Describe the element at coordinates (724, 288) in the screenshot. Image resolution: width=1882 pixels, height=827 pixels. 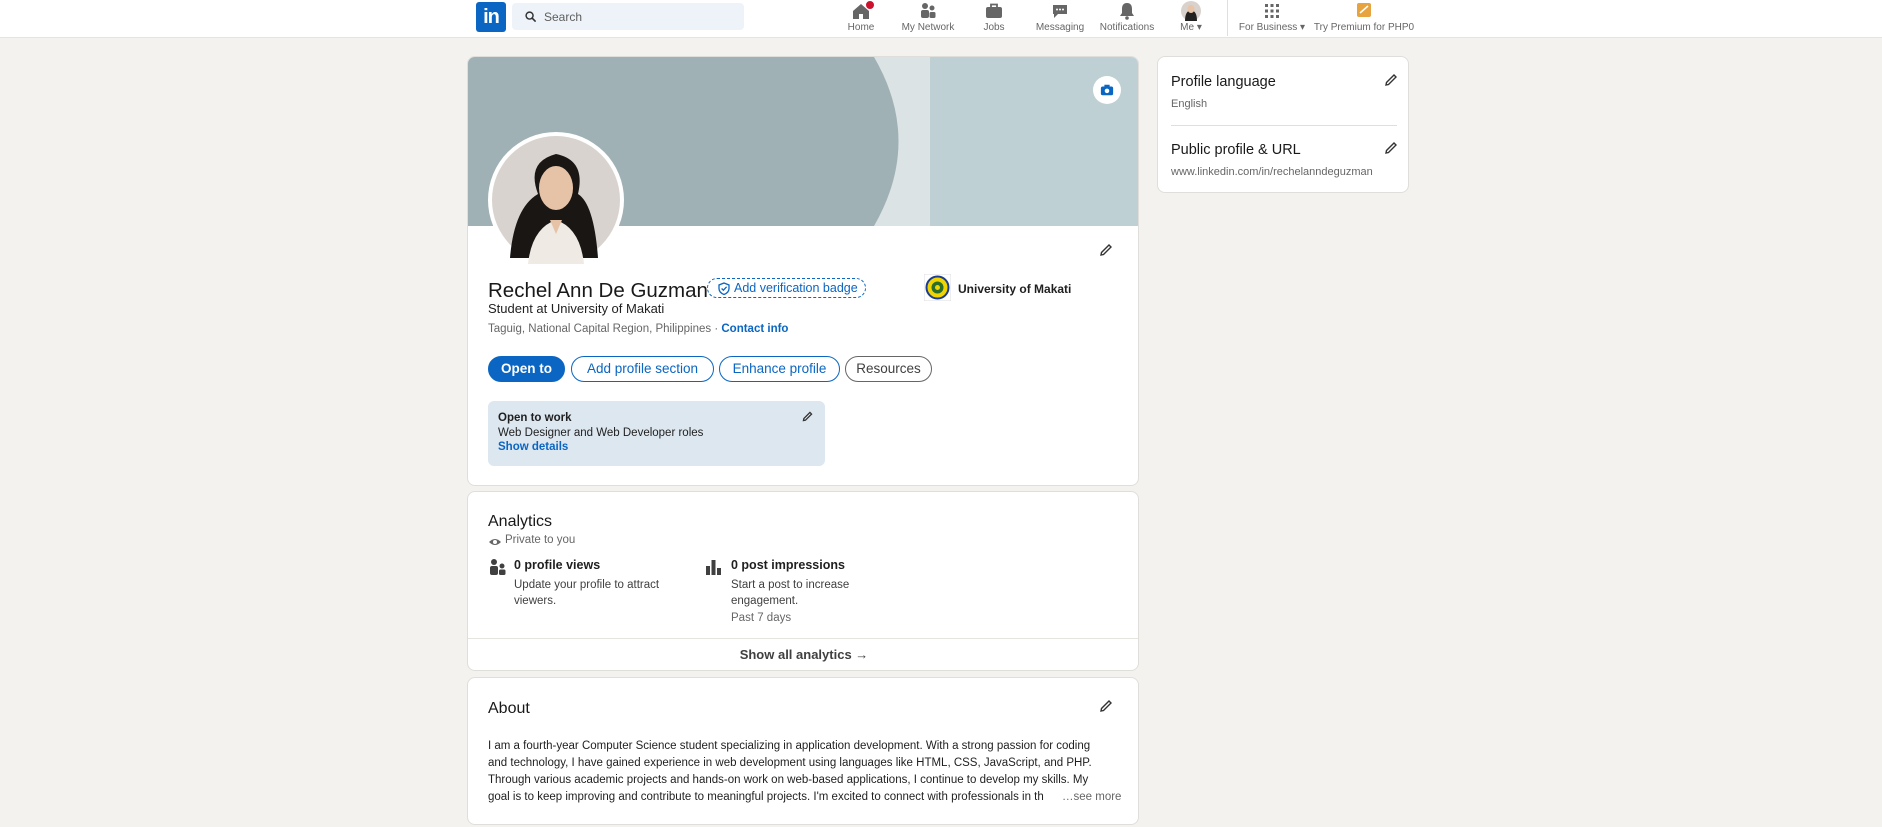
I see `shield-check-icon` at that location.